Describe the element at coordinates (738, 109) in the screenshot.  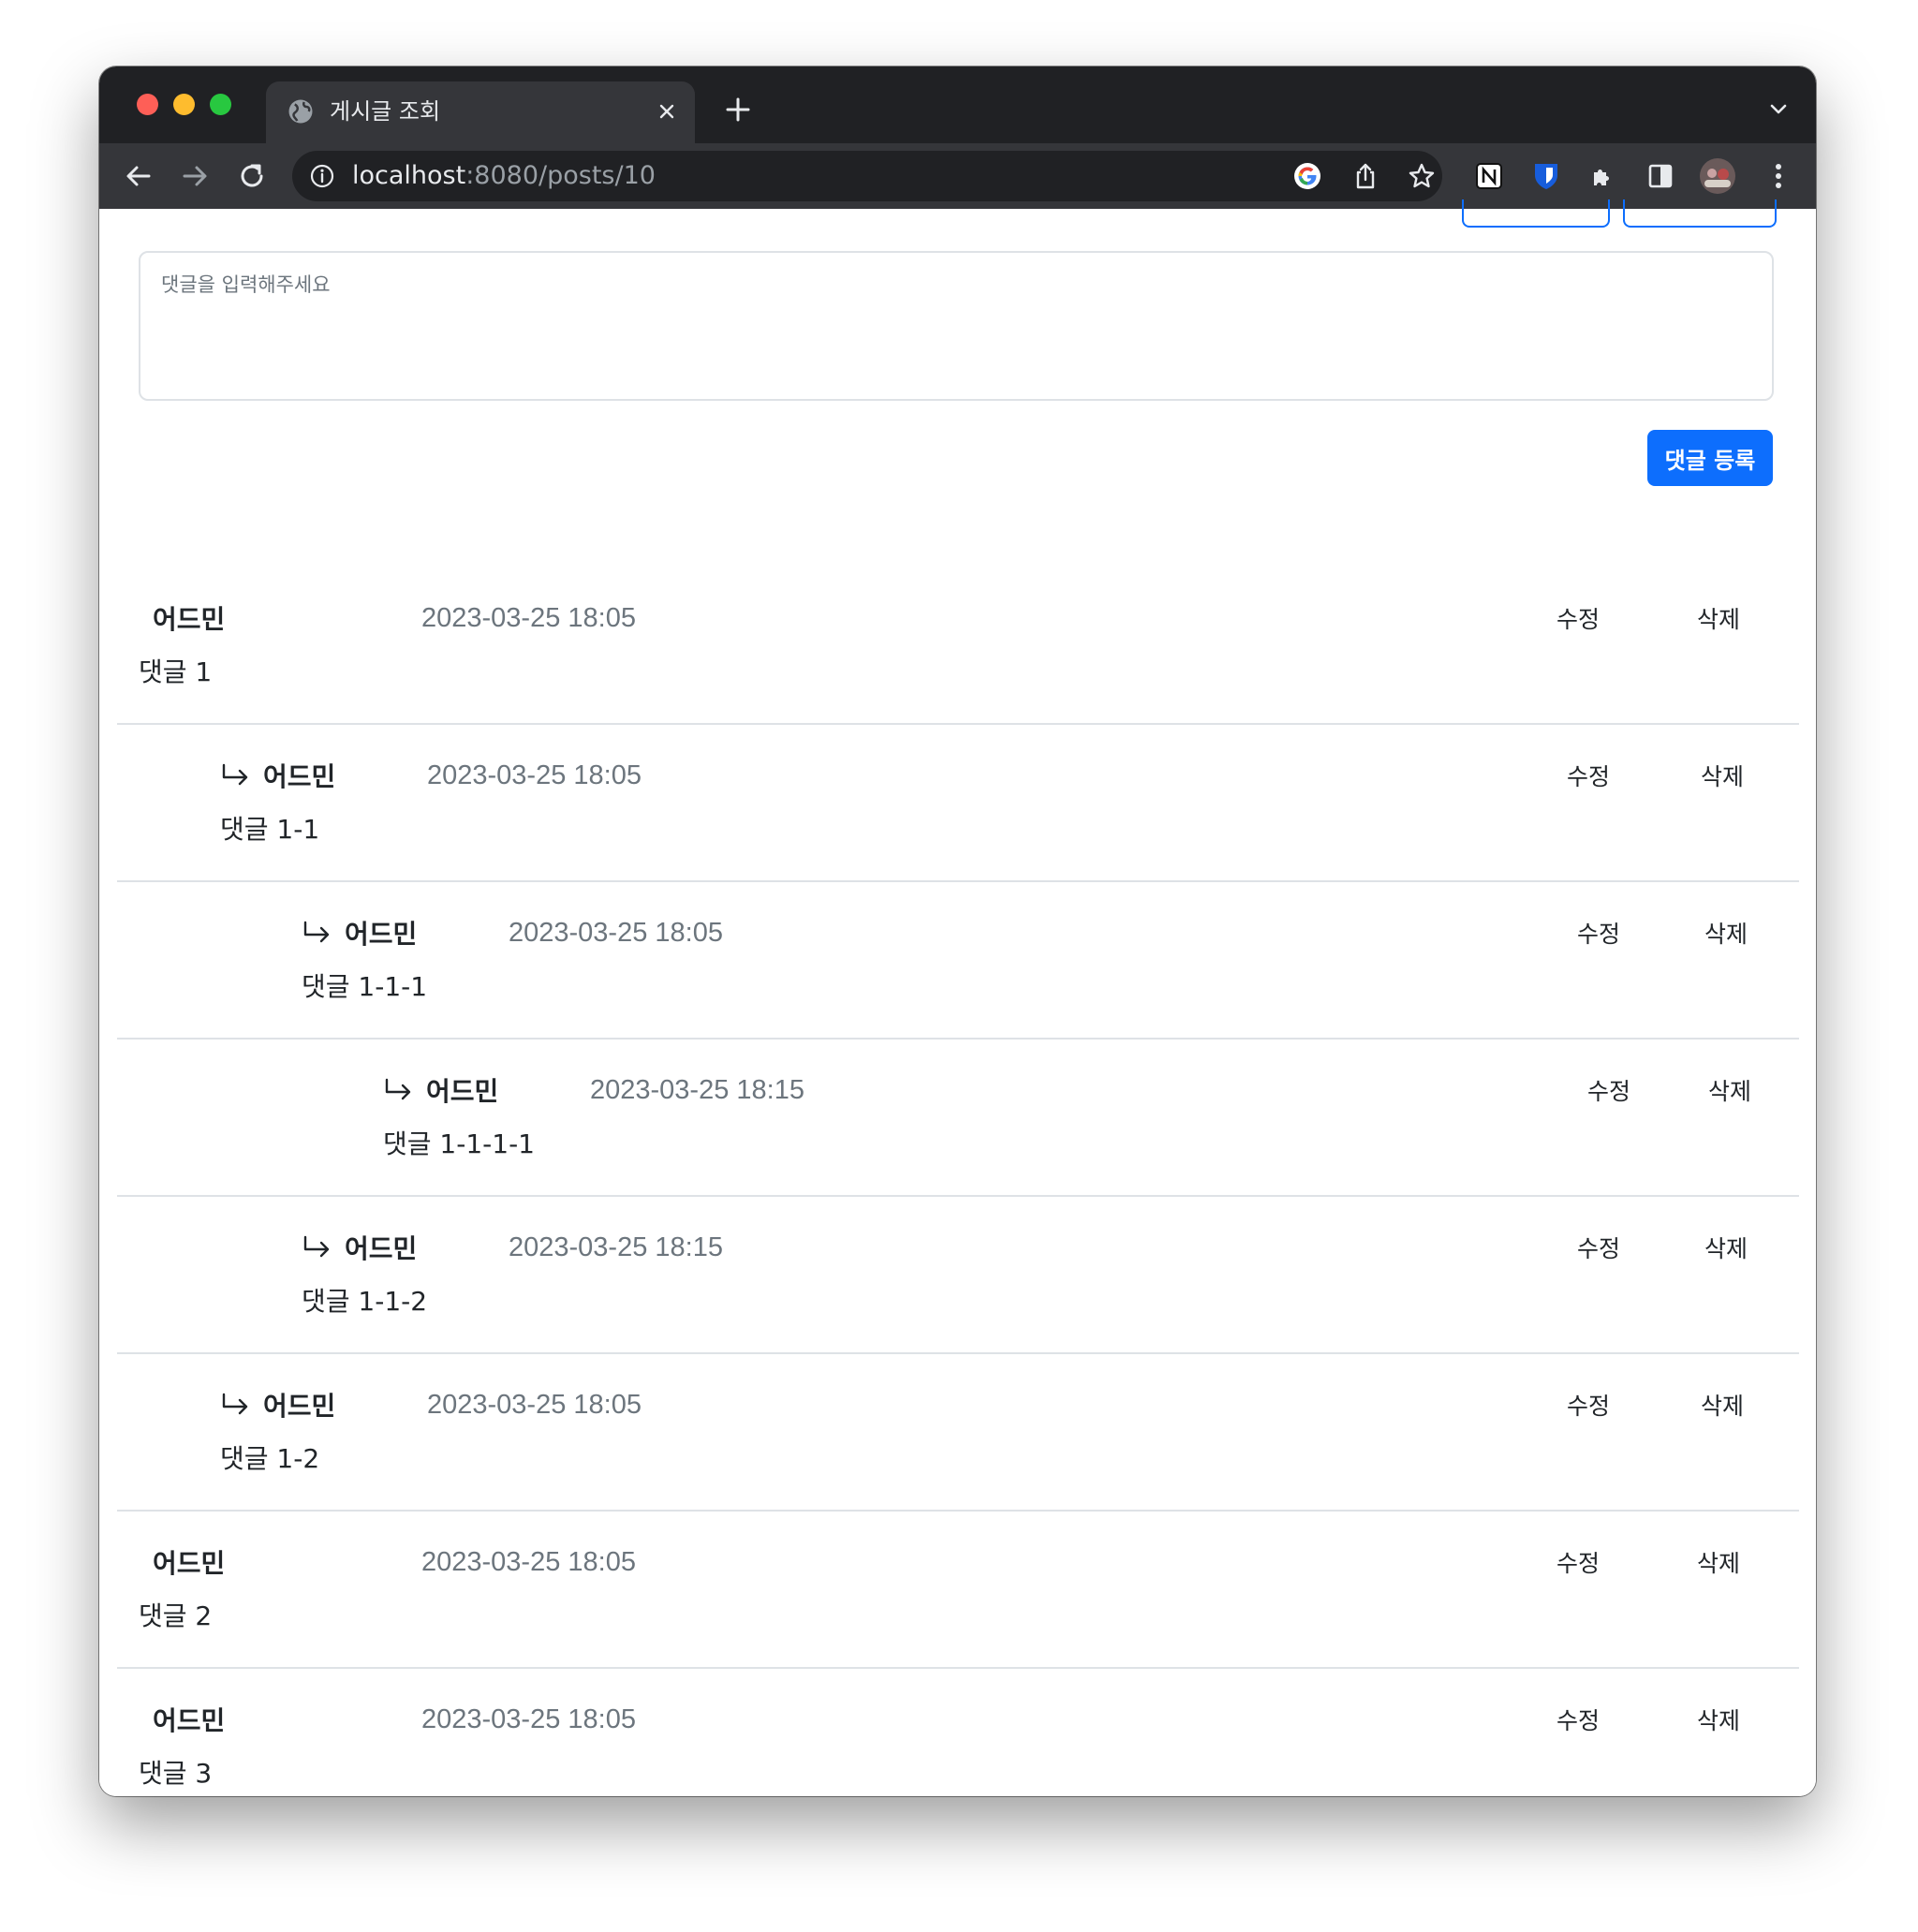
I see `new-tab-icon` at that location.